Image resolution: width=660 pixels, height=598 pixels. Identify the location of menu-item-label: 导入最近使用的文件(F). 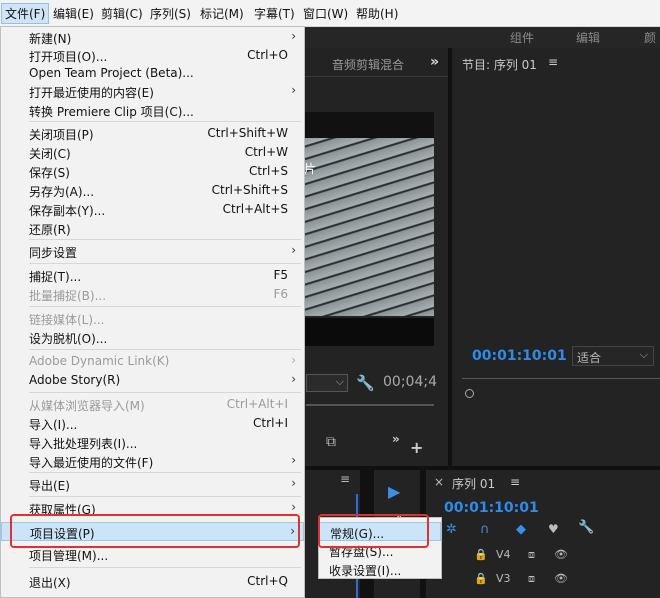
(91, 463).